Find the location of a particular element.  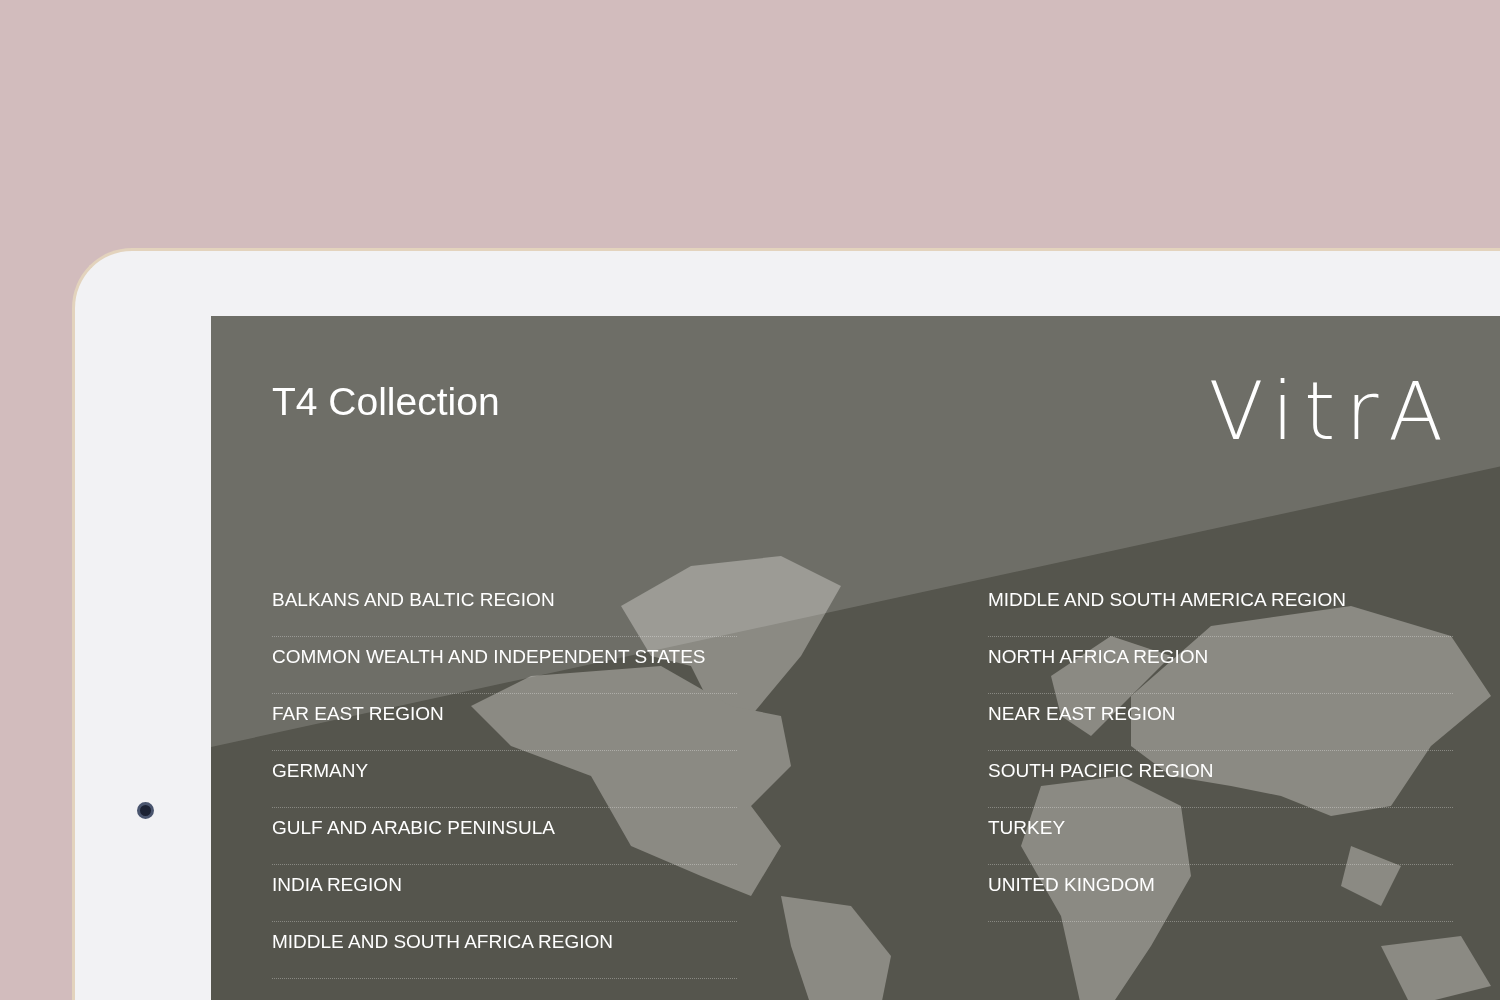

region-link: TURKEY is located at coordinates (1220, 836).